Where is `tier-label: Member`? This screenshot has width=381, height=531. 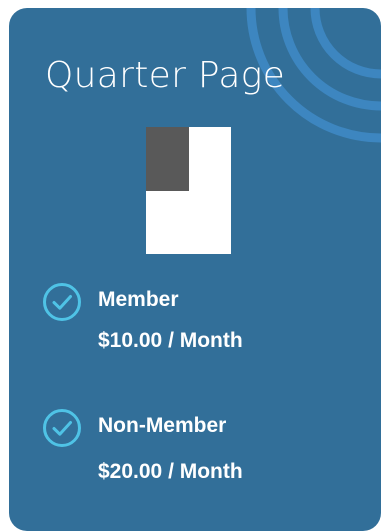 tier-label: Member is located at coordinates (138, 299).